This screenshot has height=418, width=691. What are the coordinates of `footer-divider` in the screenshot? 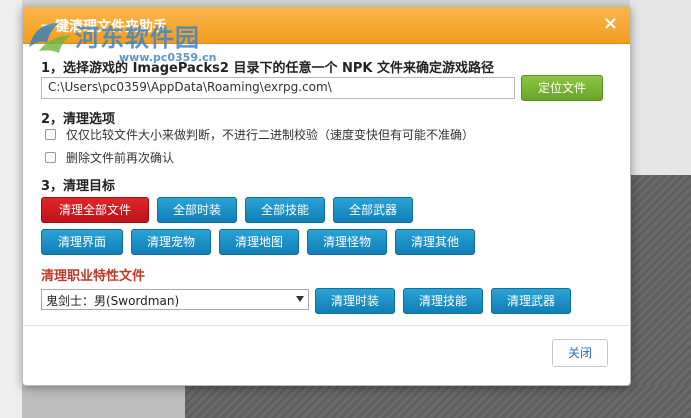 It's located at (326, 325).